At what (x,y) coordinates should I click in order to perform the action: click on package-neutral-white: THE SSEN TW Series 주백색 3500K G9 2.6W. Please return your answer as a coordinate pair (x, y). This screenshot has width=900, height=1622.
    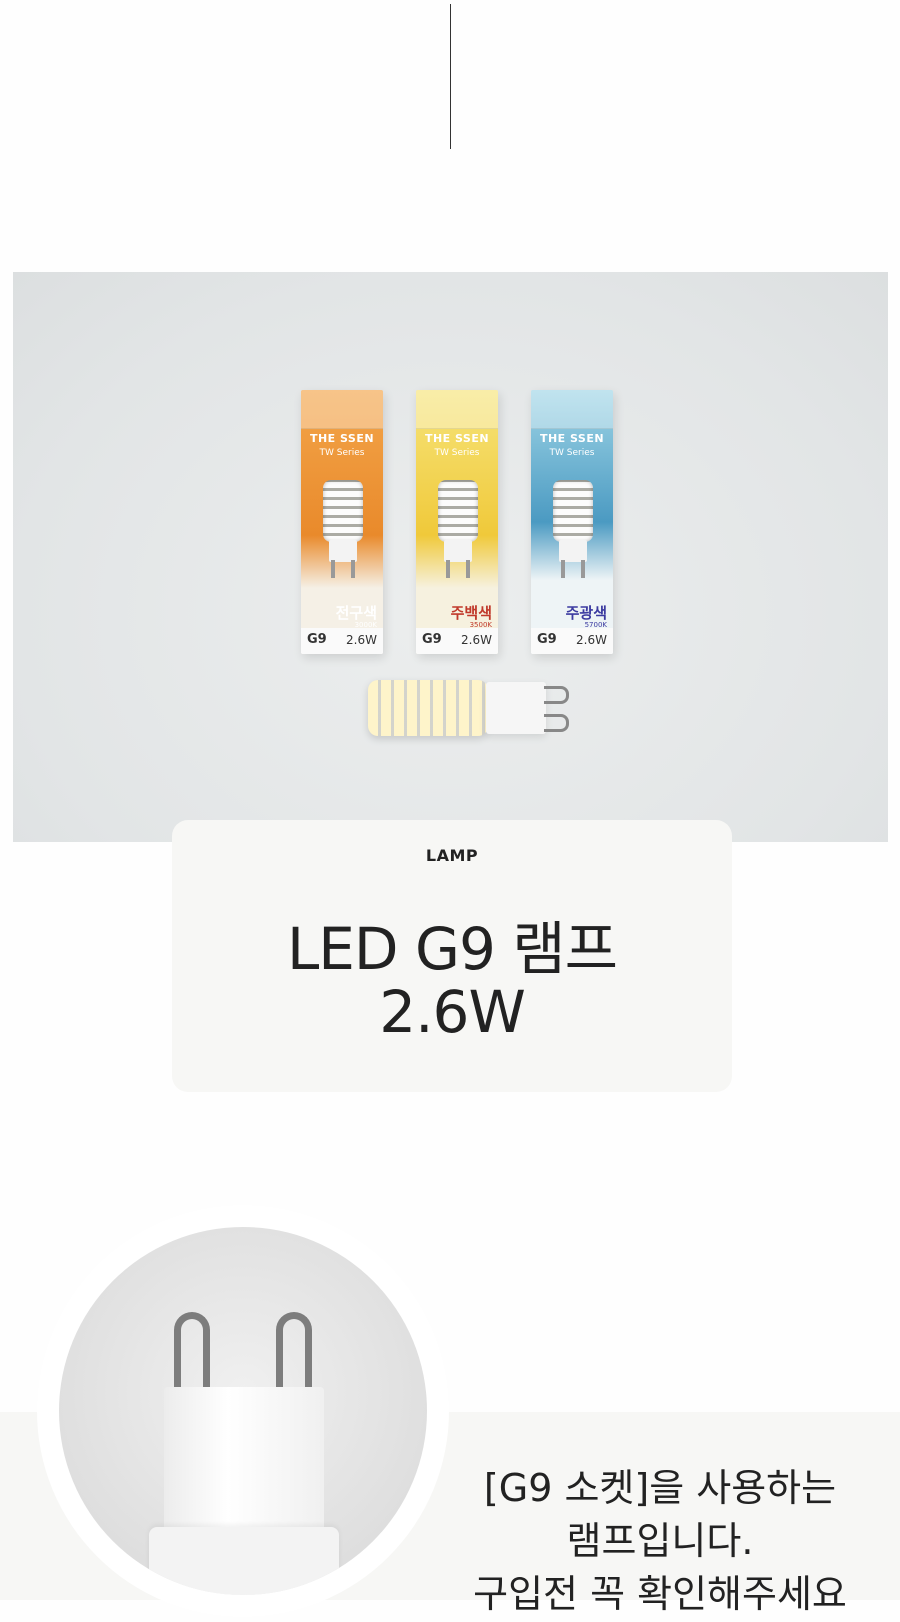
    Looking at the image, I should click on (457, 522).